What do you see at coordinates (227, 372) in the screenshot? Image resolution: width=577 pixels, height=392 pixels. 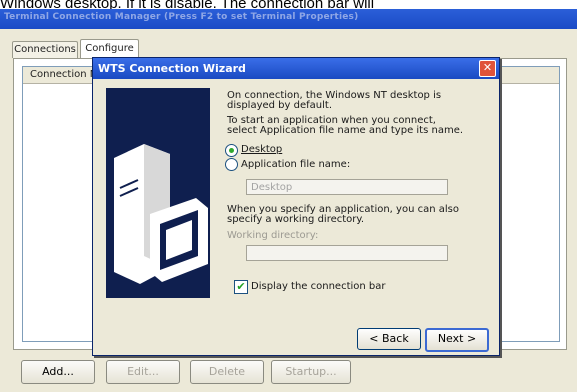 I see `delete-button: Delete` at bounding box center [227, 372].